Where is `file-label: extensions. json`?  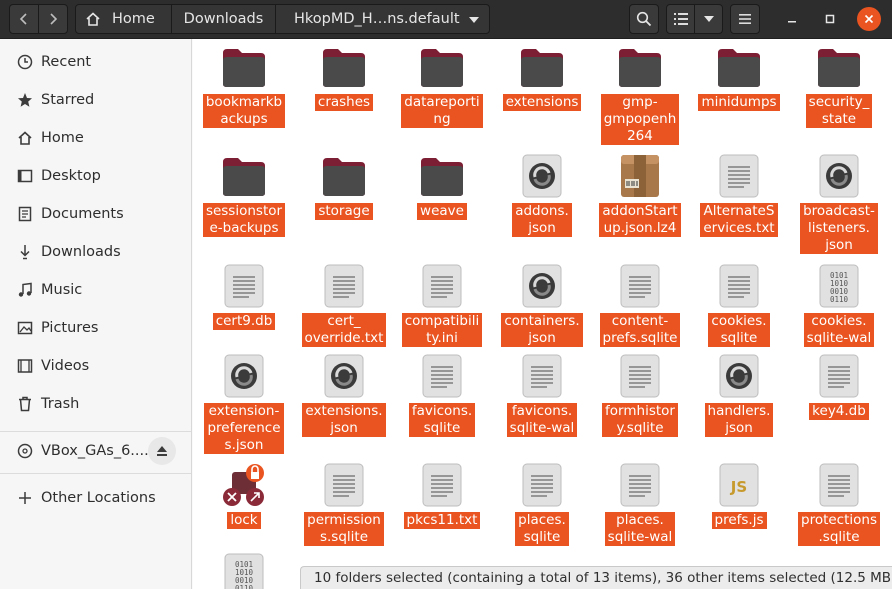 file-label: extensions. json is located at coordinates (344, 420).